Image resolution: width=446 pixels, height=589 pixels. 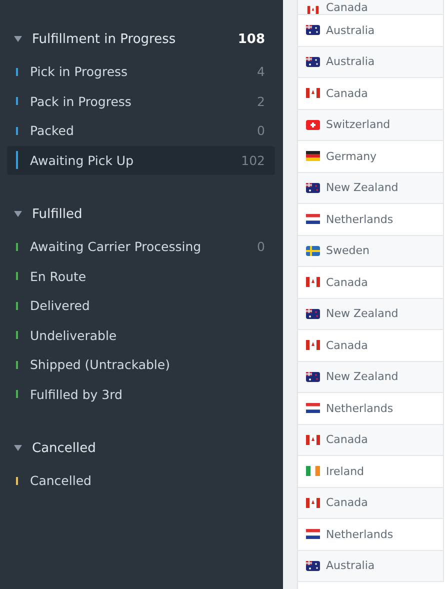 I want to click on group-count: 108, so click(x=251, y=39).